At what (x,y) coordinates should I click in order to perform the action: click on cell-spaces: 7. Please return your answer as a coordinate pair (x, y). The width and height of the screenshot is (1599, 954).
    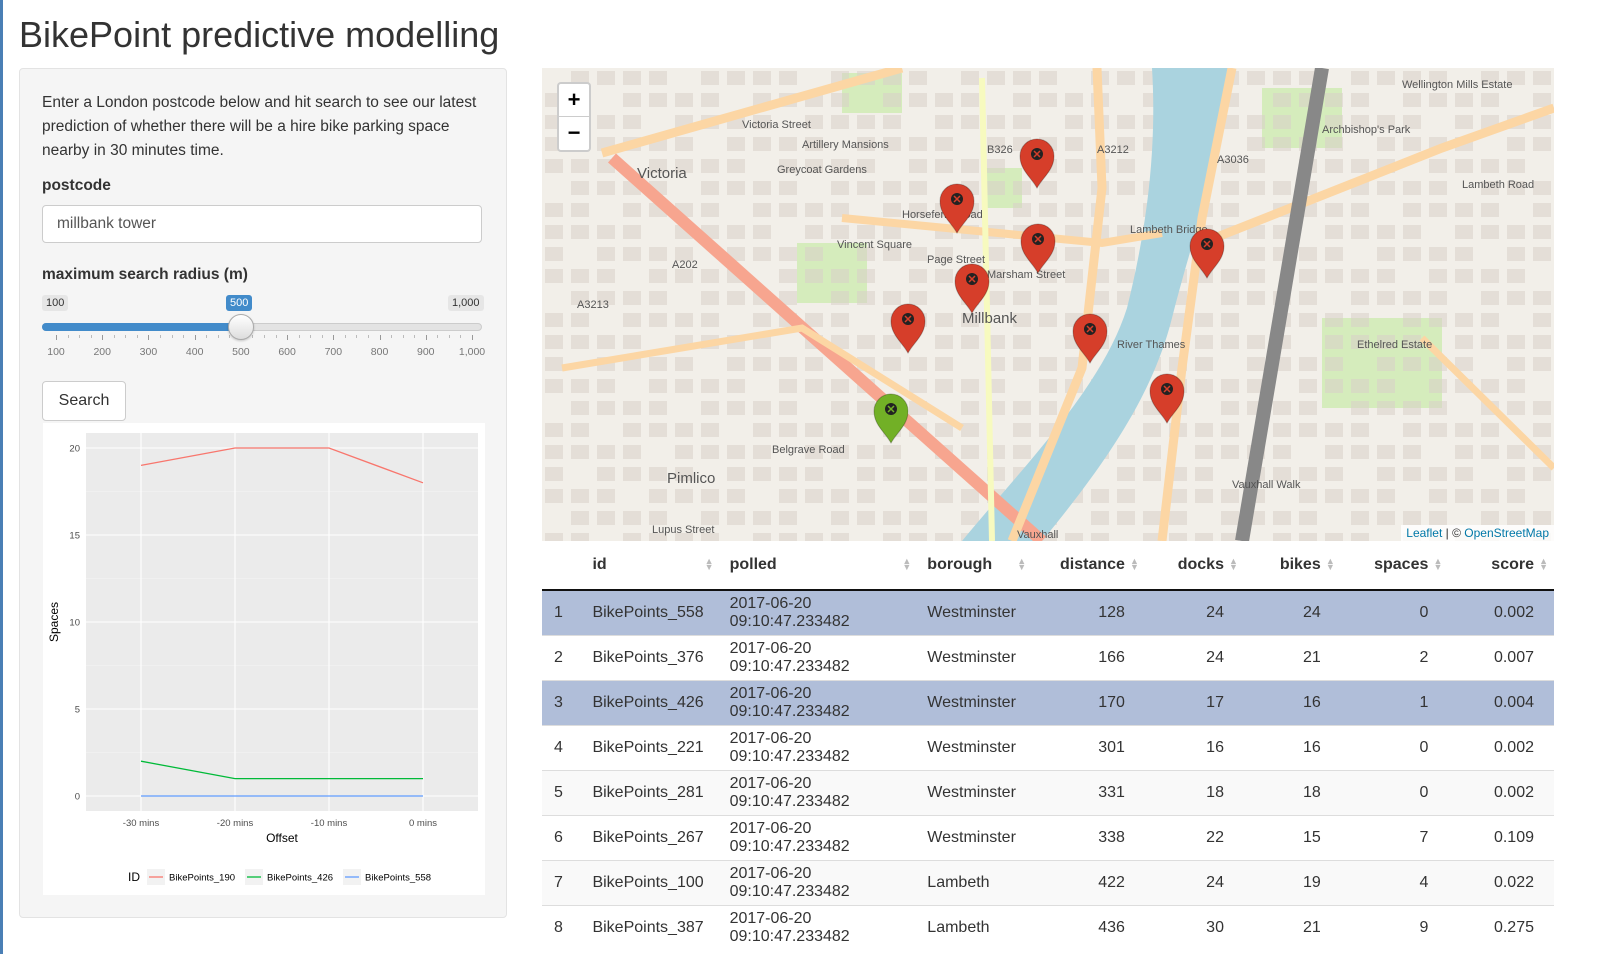
    Looking at the image, I should click on (1394, 838).